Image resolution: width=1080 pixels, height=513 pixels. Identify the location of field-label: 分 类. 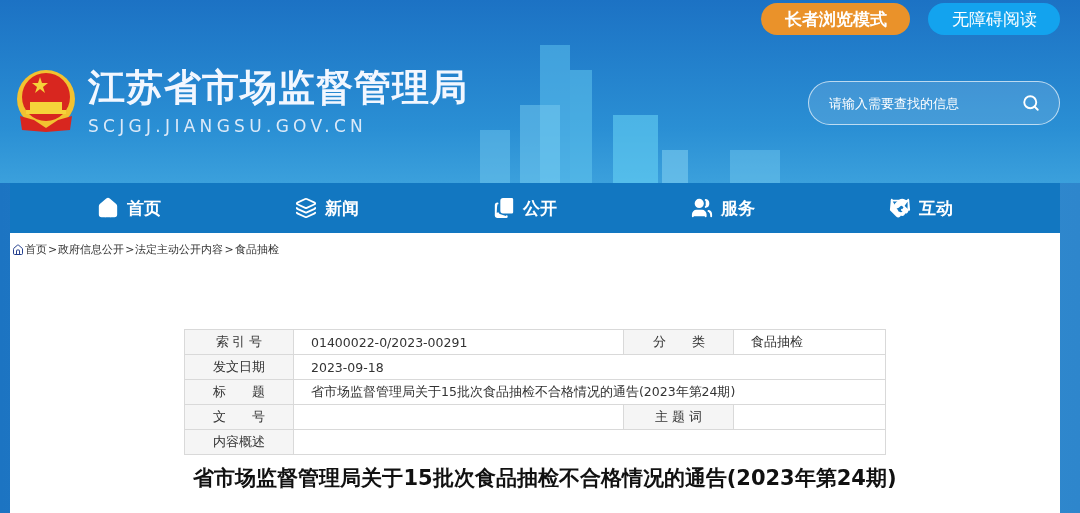
(678, 342).